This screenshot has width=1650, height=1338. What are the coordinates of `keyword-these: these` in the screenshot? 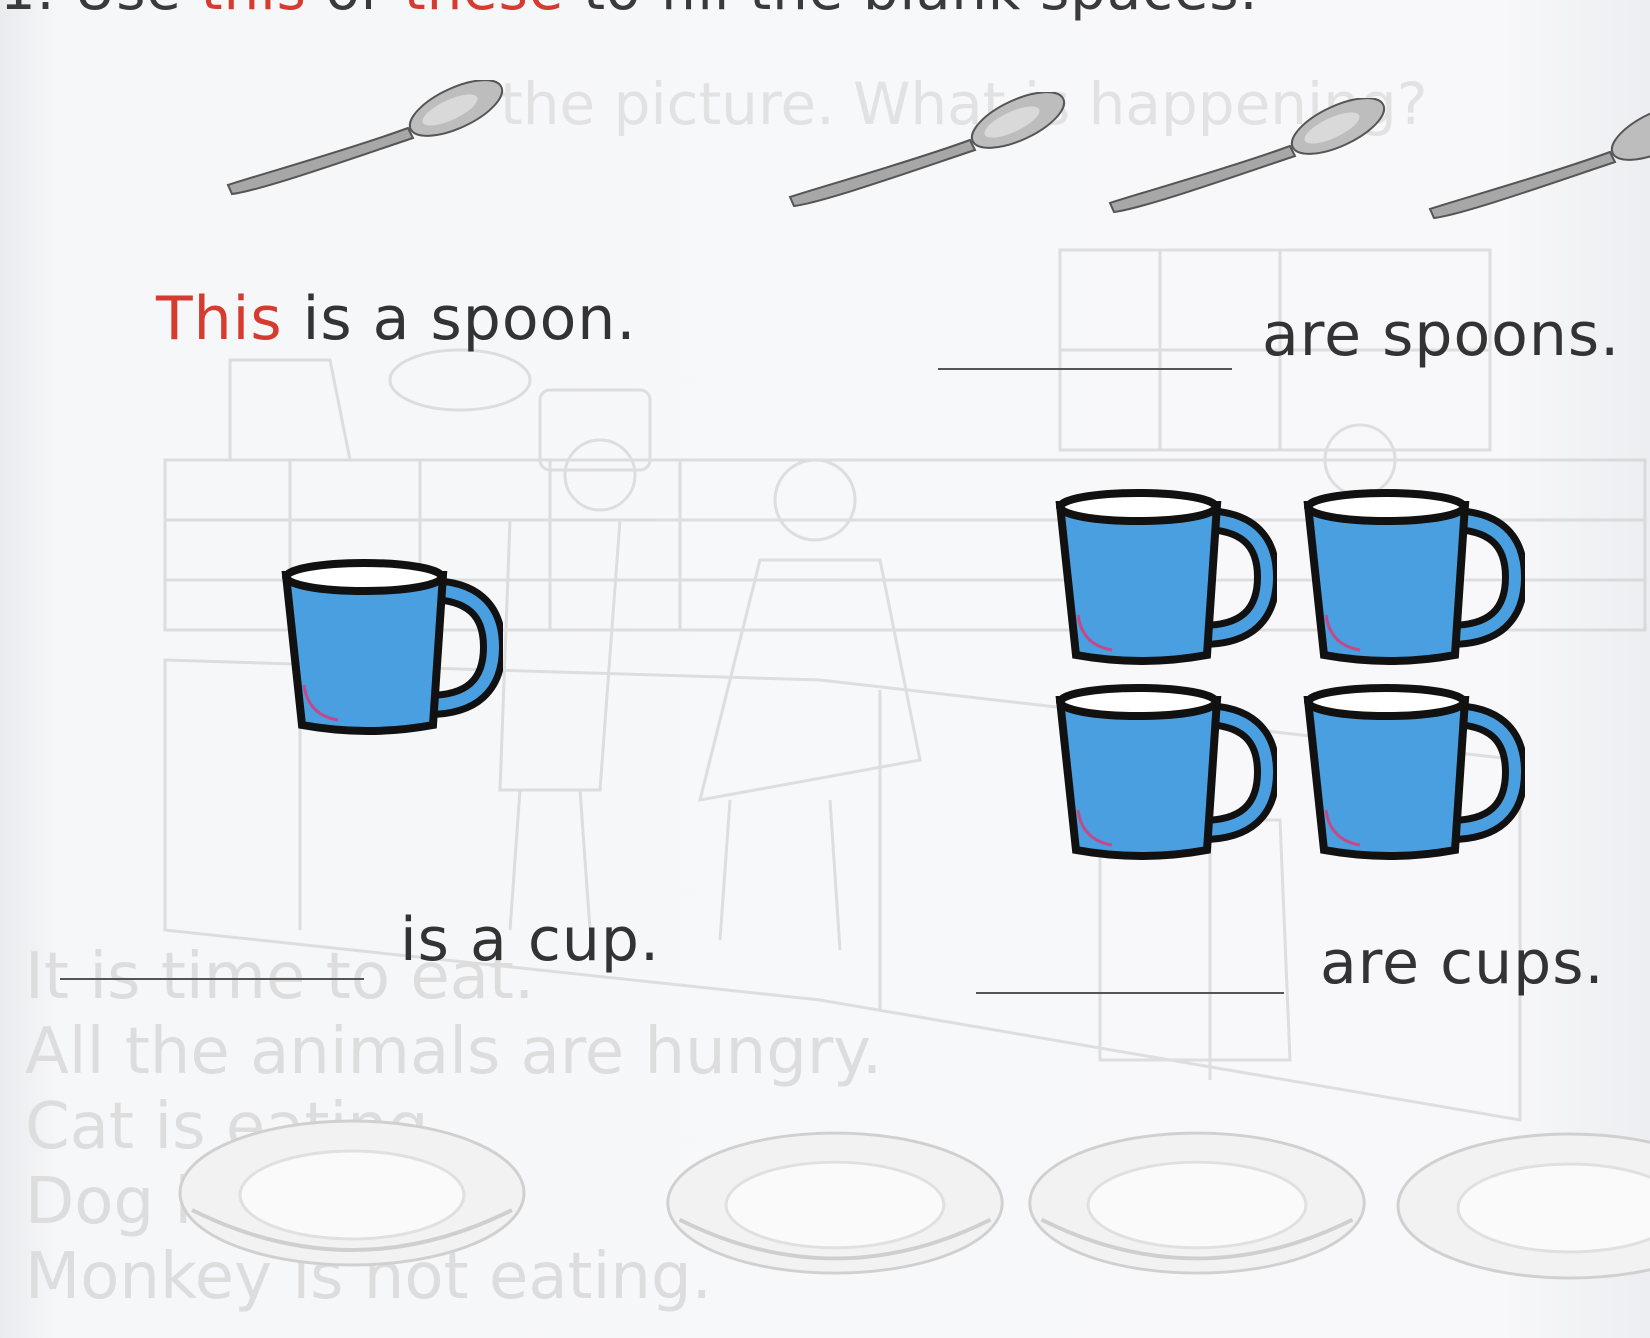 It's located at (484, 11).